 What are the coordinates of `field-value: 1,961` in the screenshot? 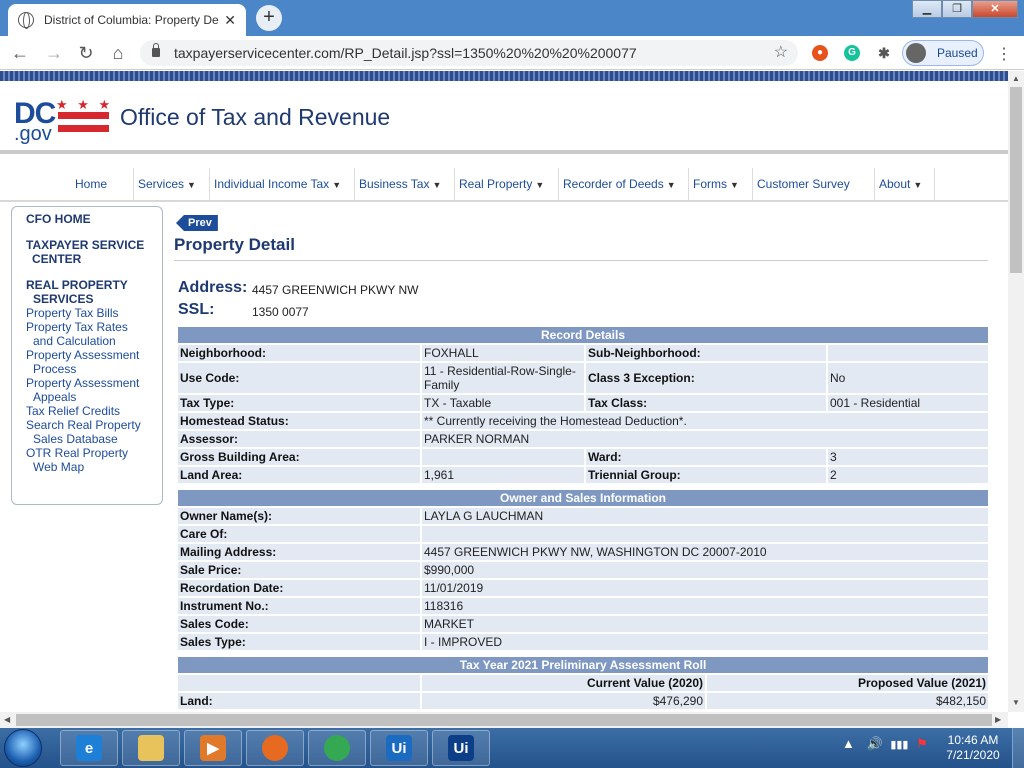 It's located at (503, 475).